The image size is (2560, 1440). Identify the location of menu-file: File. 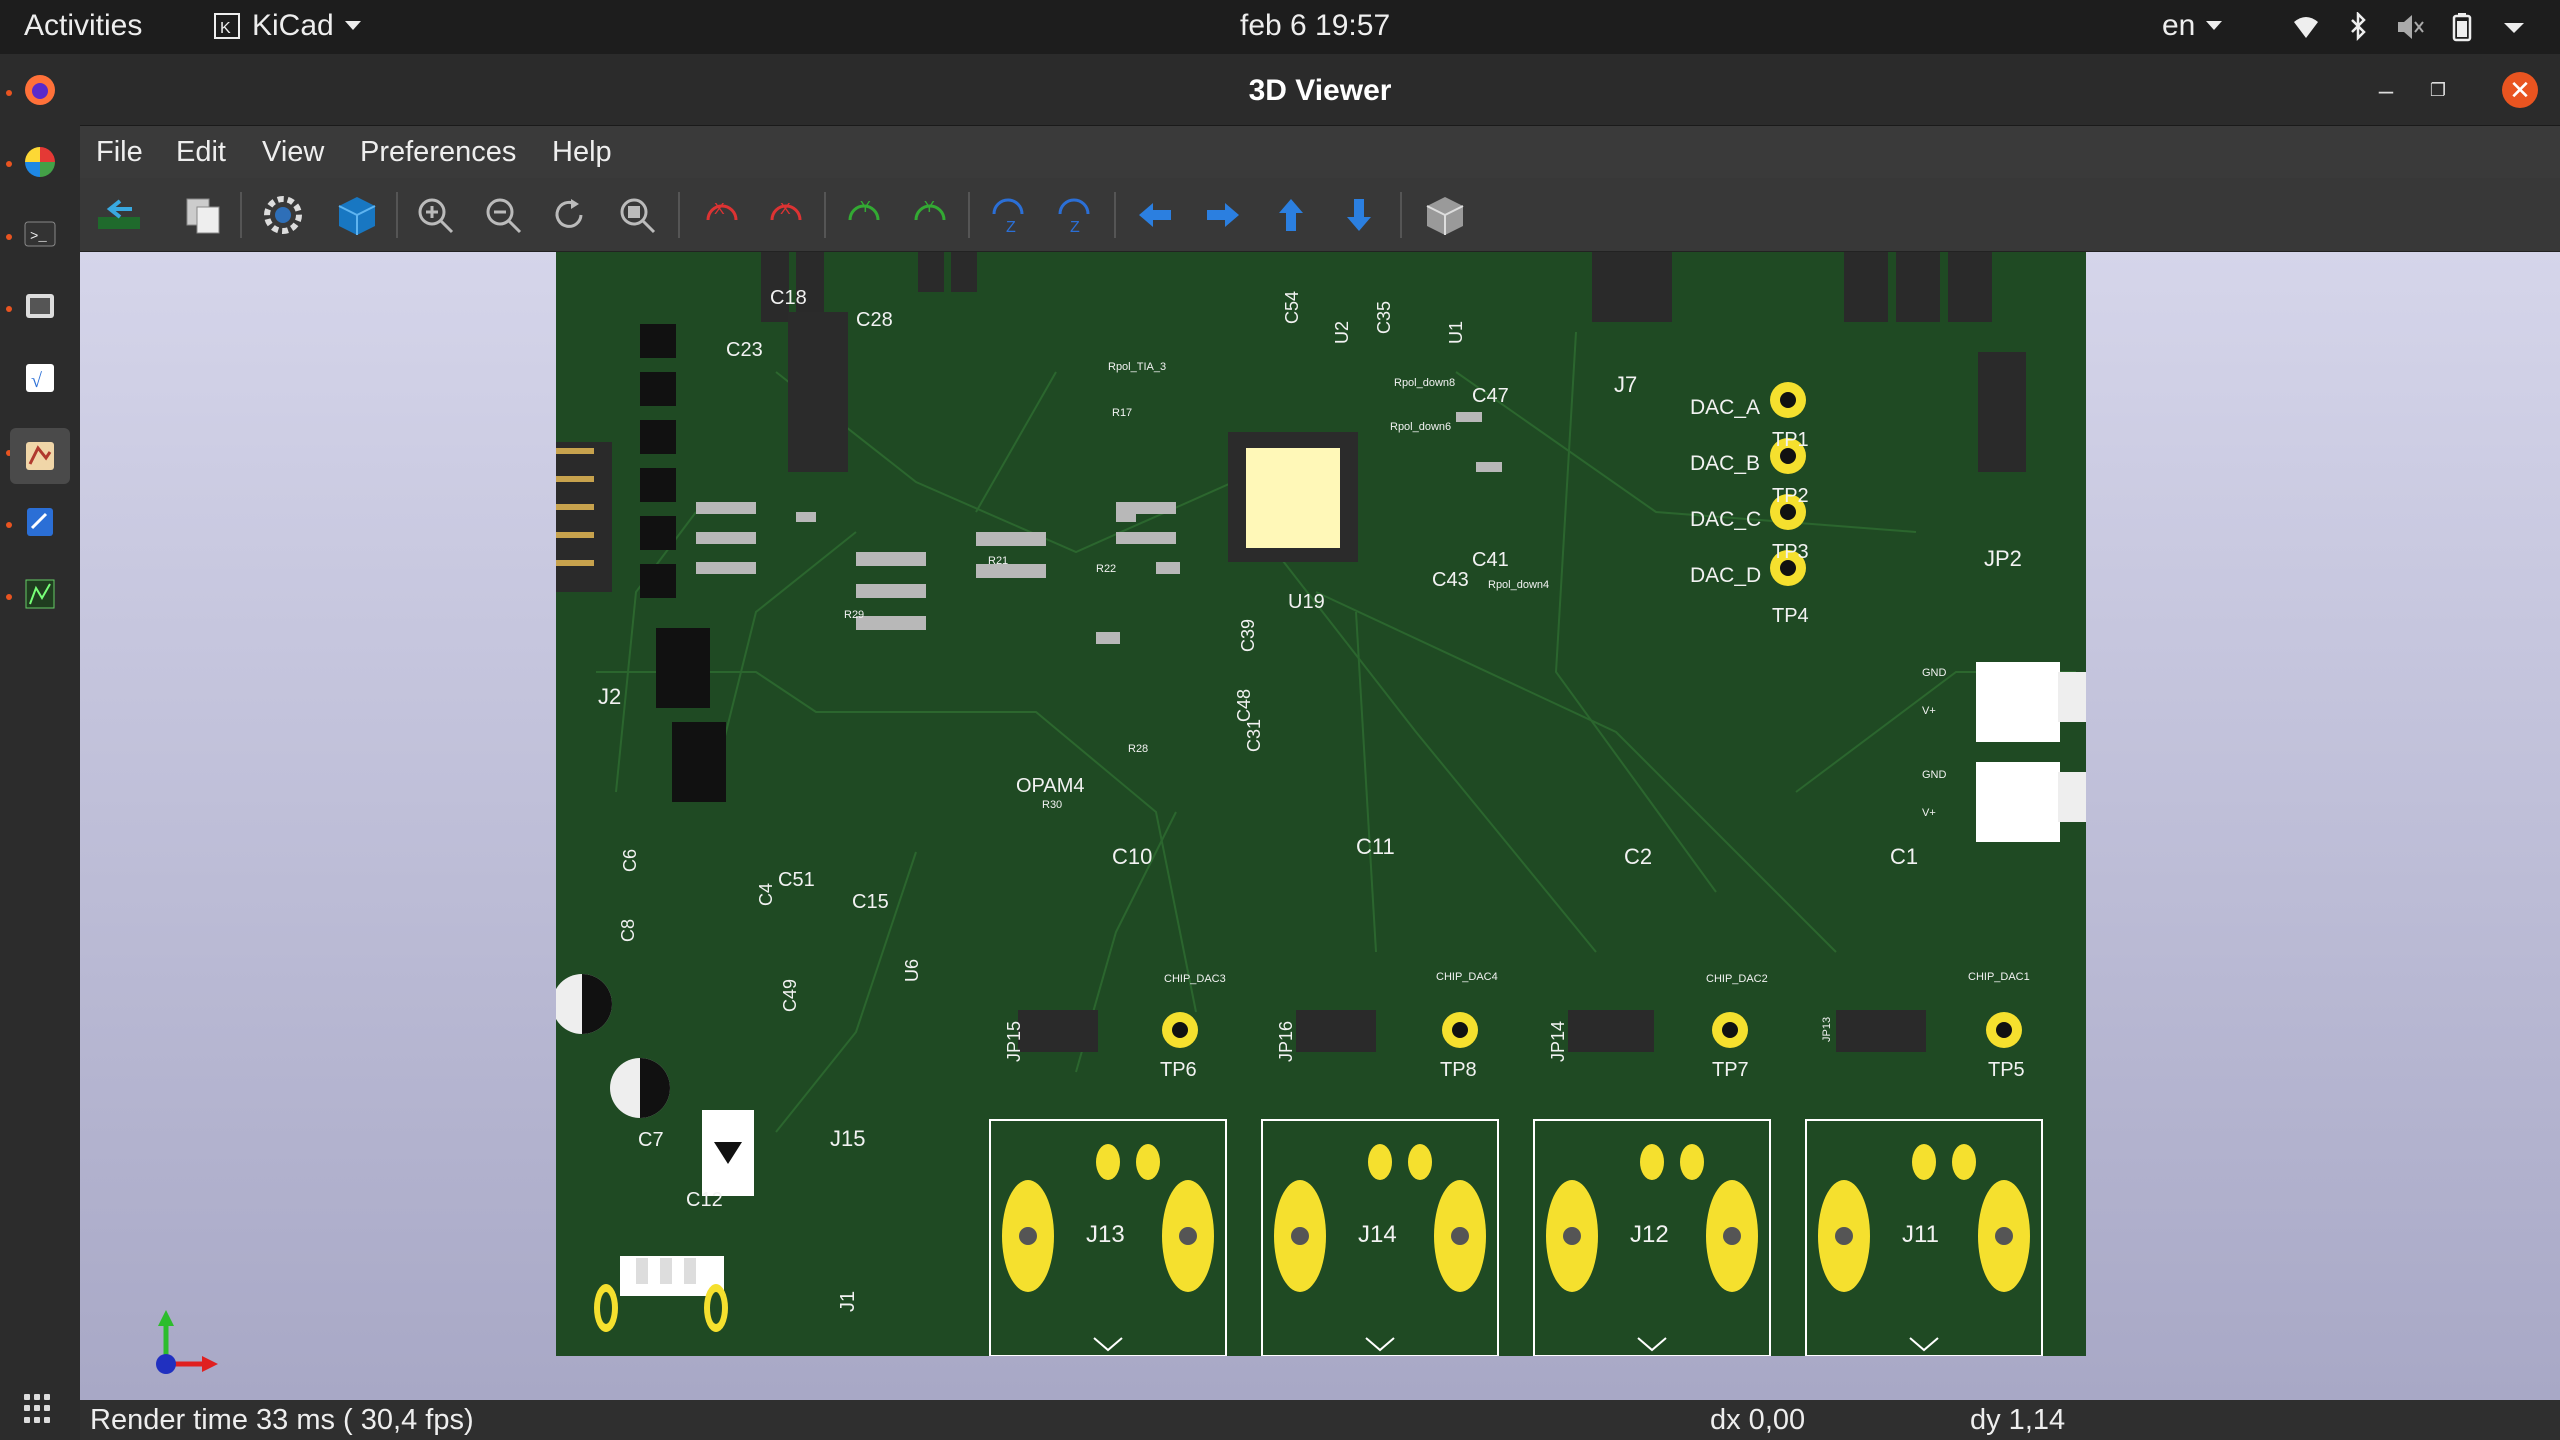
(119, 152).